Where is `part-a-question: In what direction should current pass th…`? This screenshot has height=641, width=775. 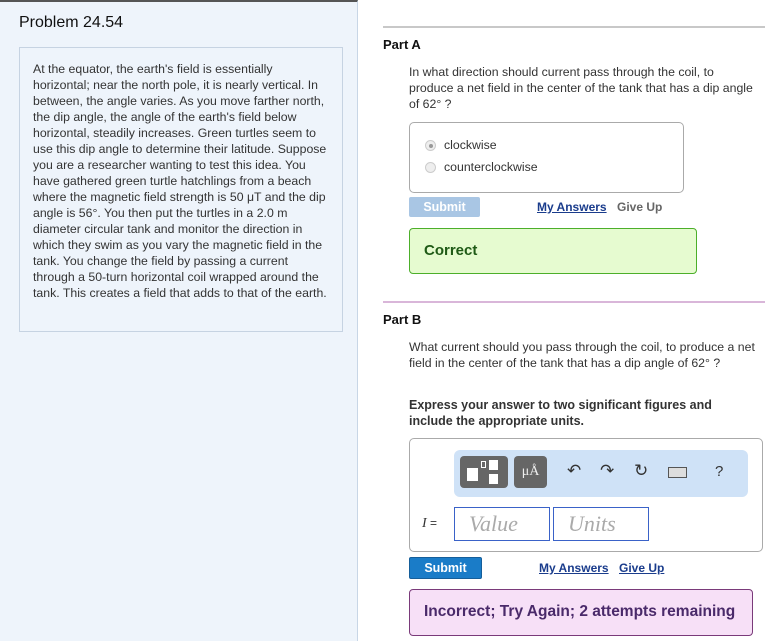
part-a-question: In what direction should current pass th… is located at coordinates (581, 88).